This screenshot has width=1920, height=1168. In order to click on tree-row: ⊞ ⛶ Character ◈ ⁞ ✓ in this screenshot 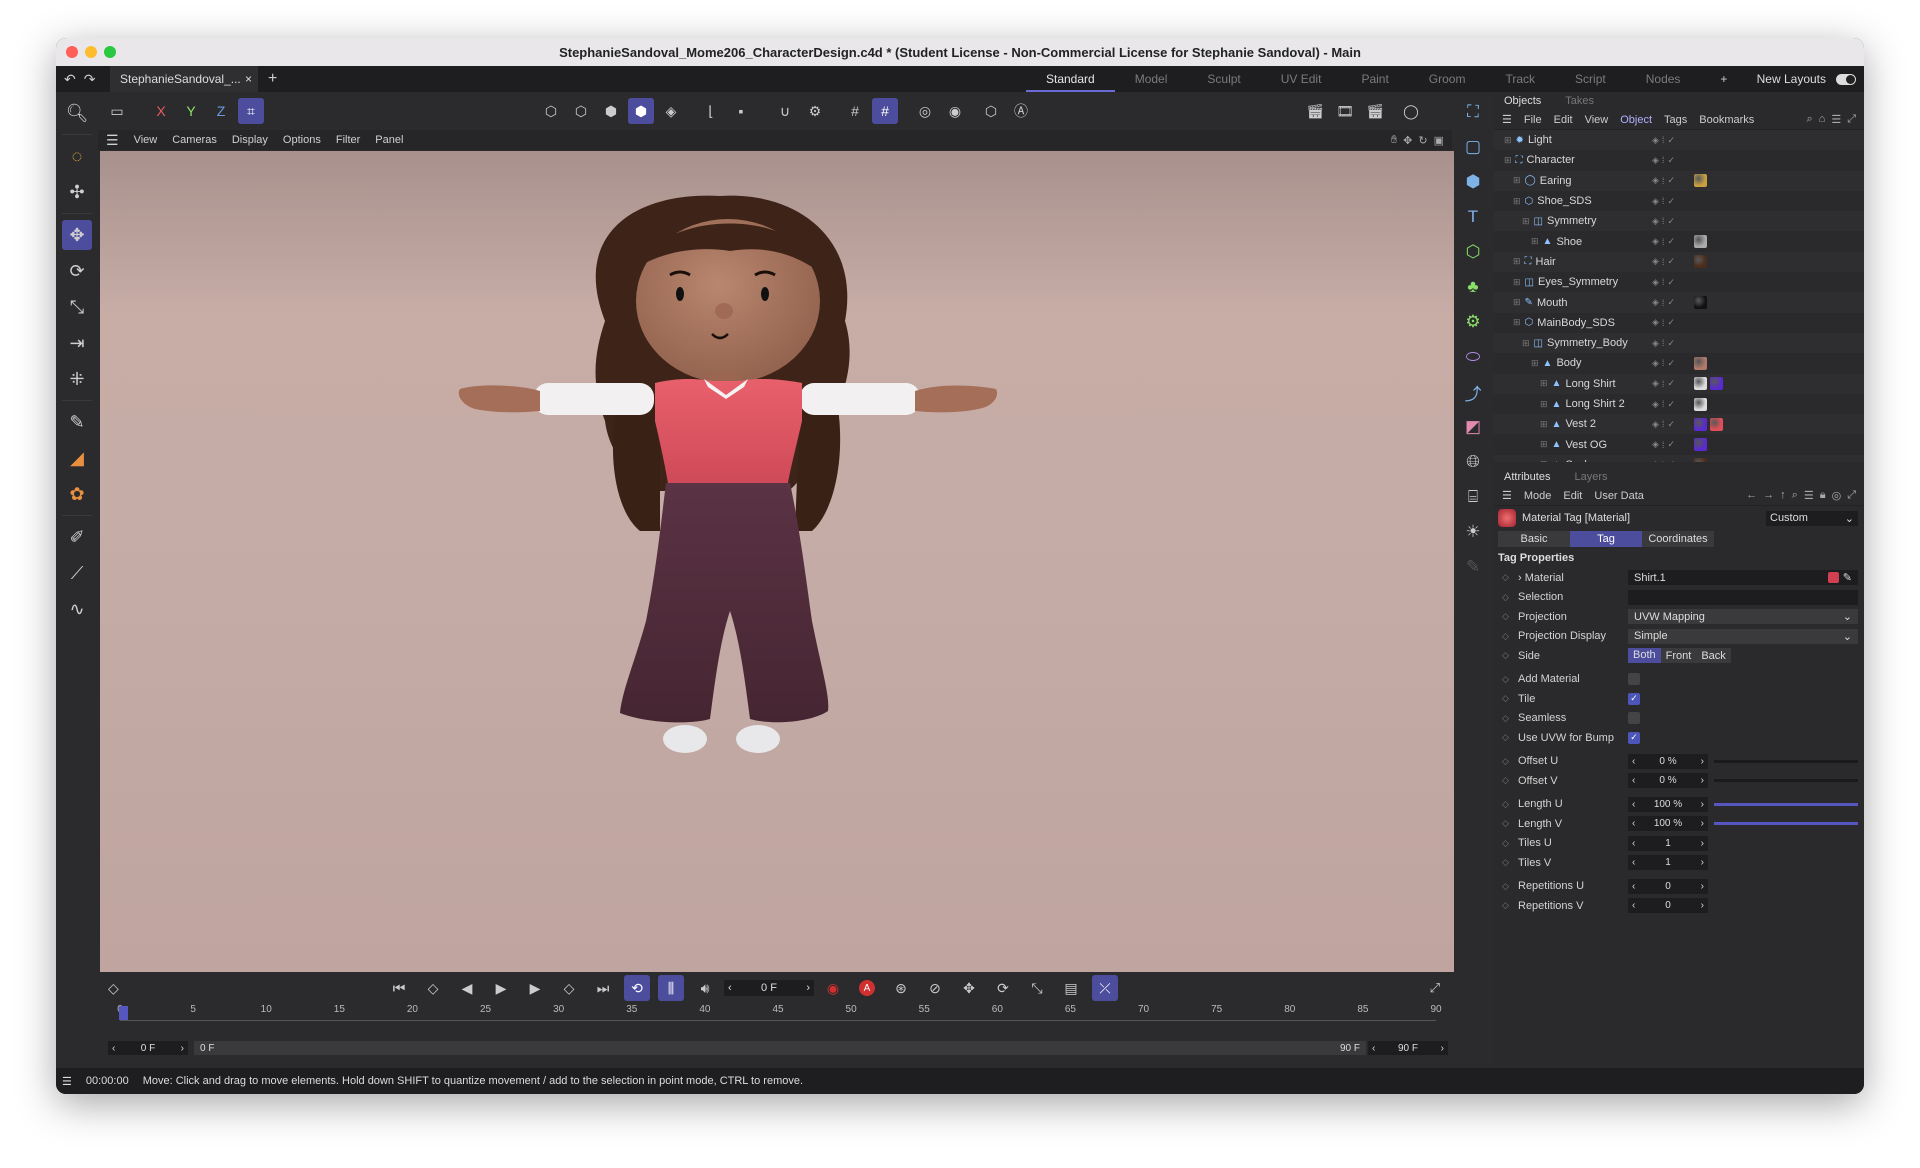, I will do `click(1679, 160)`.